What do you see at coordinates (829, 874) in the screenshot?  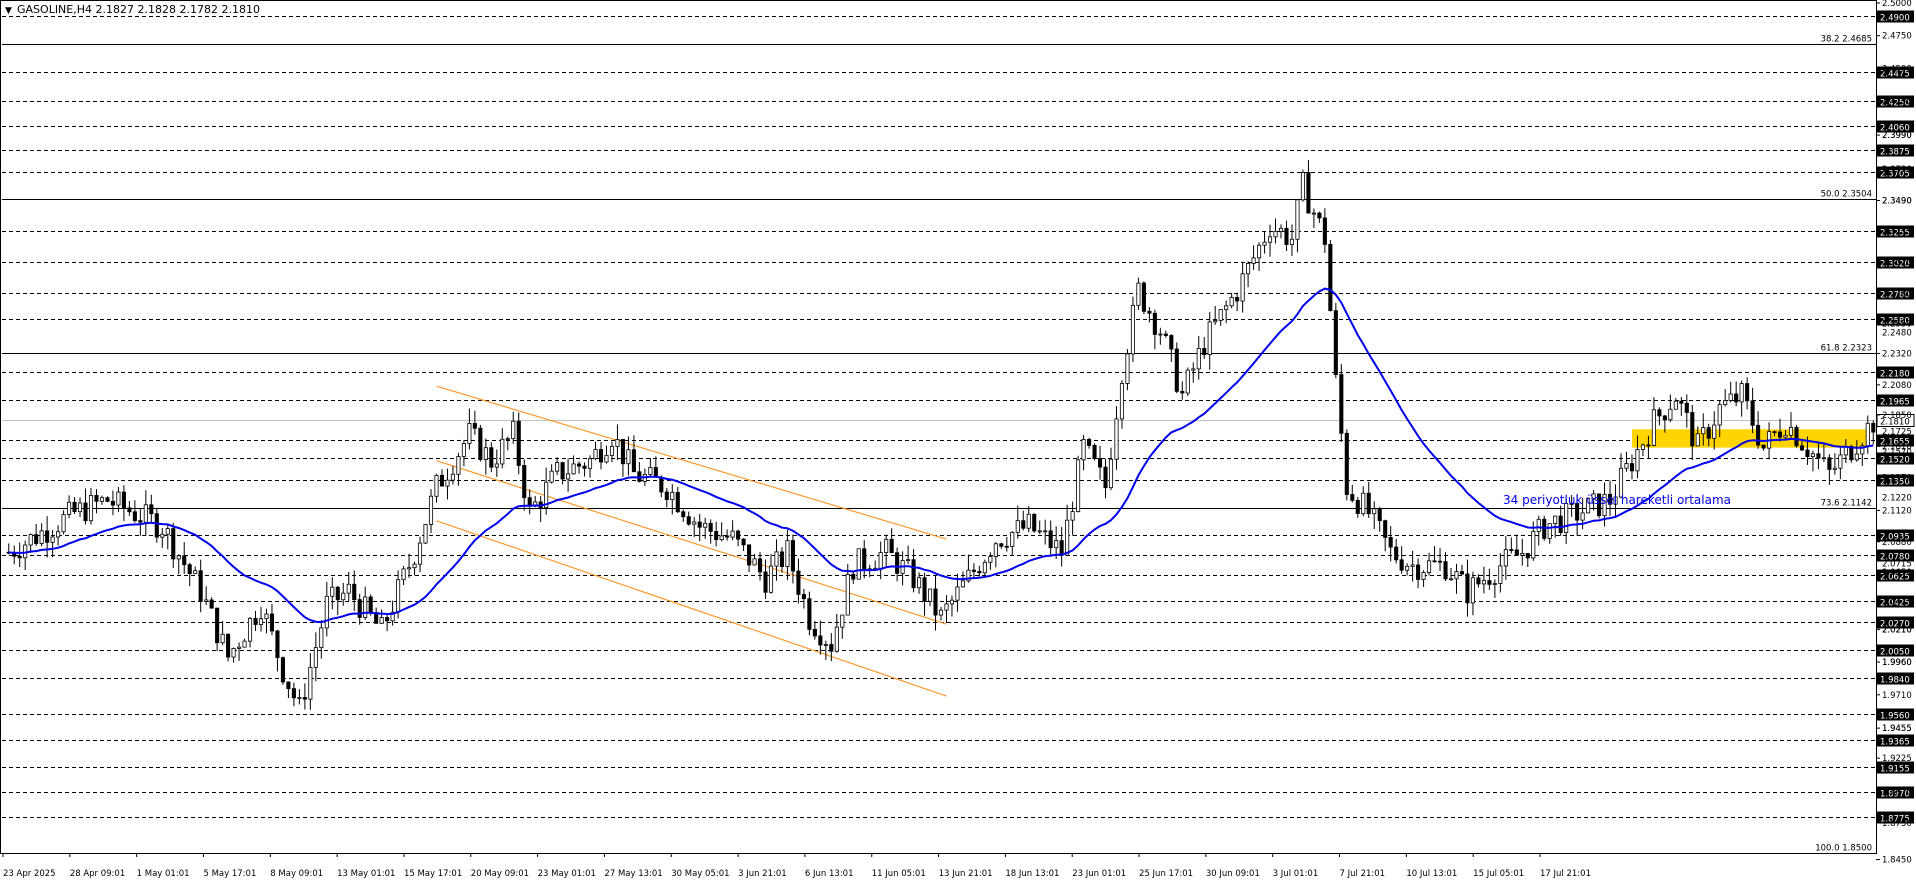 I see `x-tick-label: 6 Jun 13:01` at bounding box center [829, 874].